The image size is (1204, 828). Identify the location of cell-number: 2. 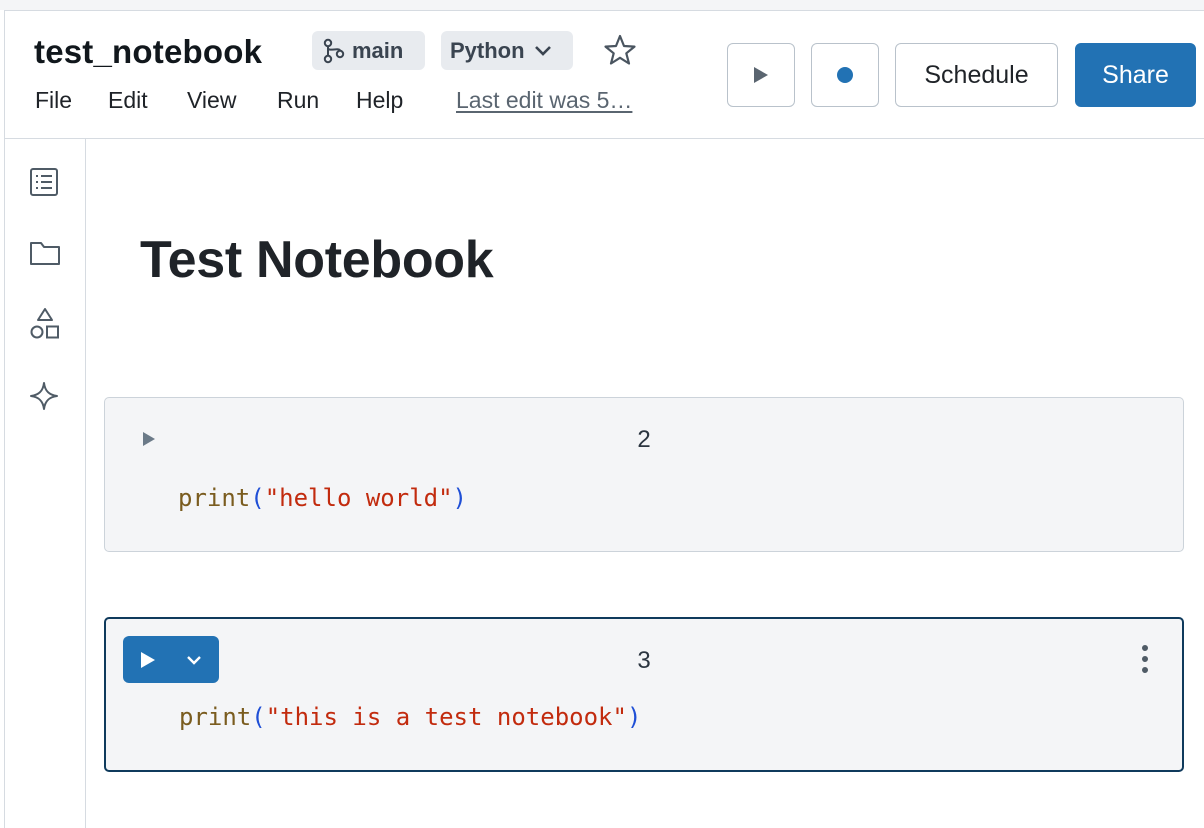
(644, 439).